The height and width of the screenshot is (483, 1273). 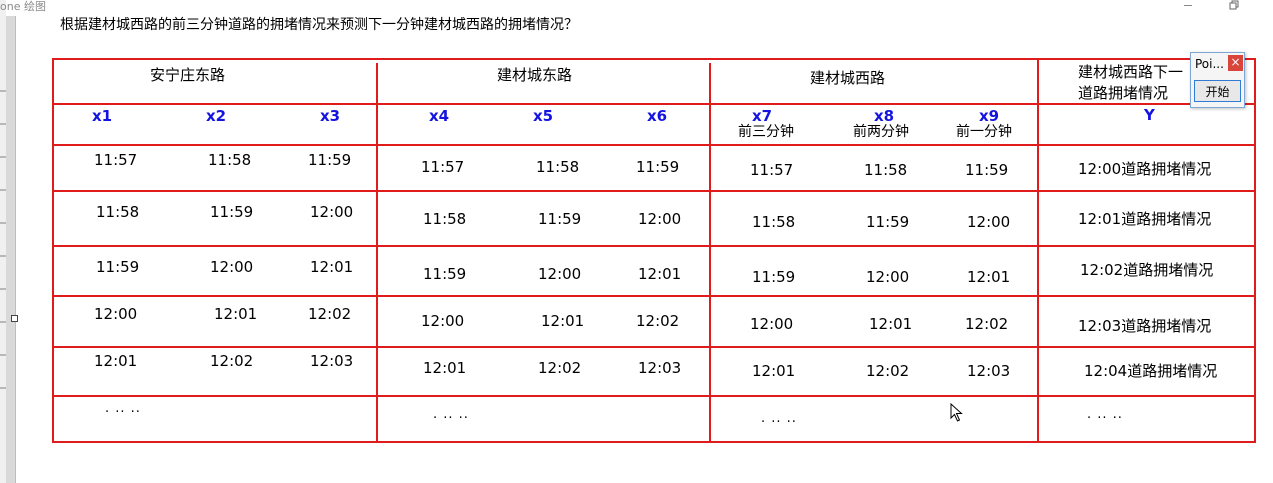 I want to click on minimize-icon, so click(x=1188, y=5).